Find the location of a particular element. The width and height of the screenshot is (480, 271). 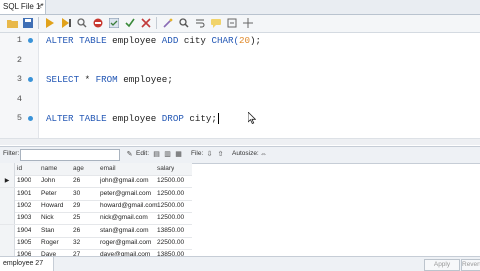

tab-sql-file-1: SQL File 1* × is located at coordinates (23, 7).